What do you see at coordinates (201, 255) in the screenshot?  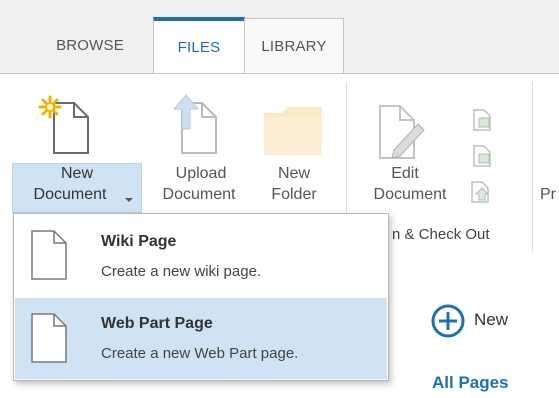 I see `menu-item-wiki-page: Wiki Page Create a new wiki page.` at bounding box center [201, 255].